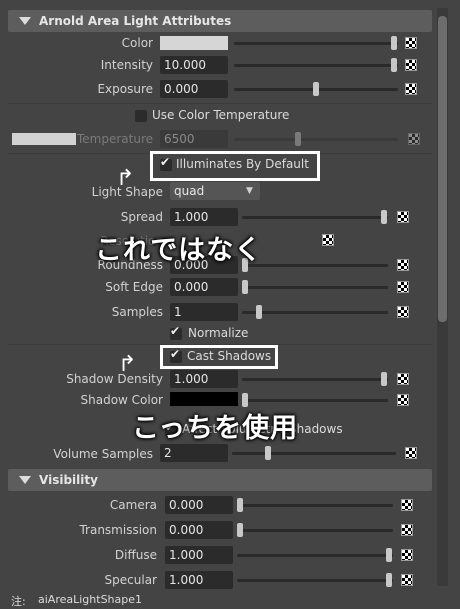 This screenshot has height=609, width=460. What do you see at coordinates (315, 505) in the screenshot?
I see `camera-slider-track` at bounding box center [315, 505].